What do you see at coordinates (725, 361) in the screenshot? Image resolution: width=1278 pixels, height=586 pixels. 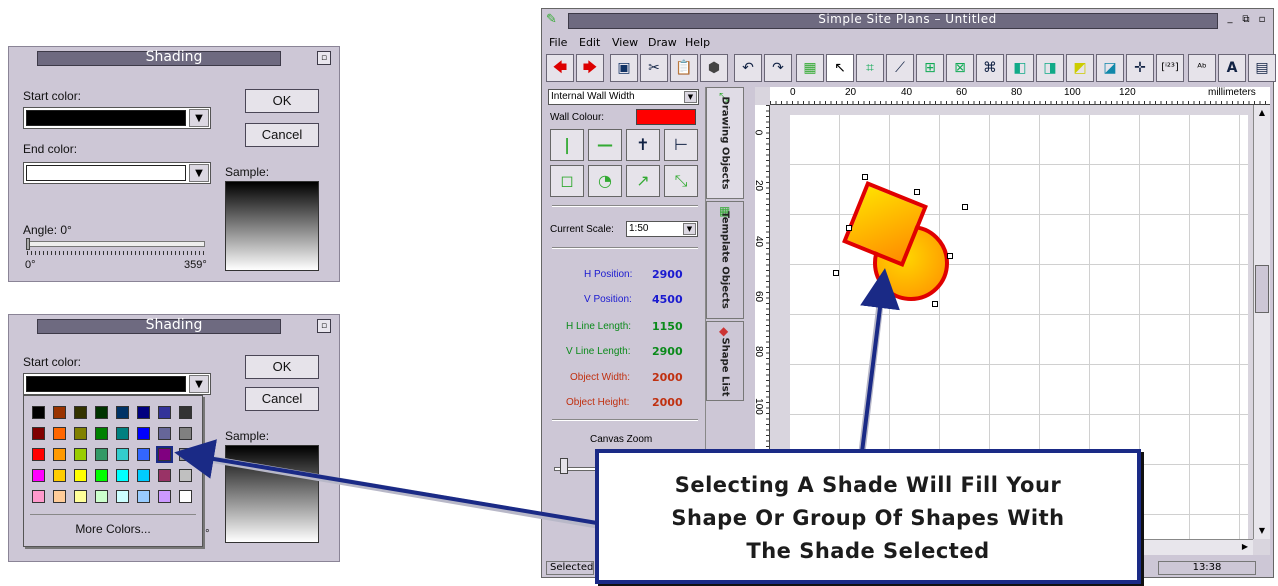 I see `tab-shape-list: ◆ Shape List` at bounding box center [725, 361].